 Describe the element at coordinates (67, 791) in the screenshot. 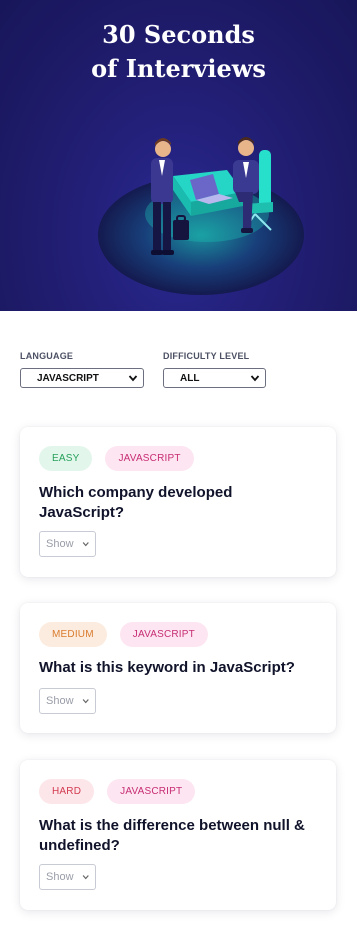

I see `difficulty-badge: HARD` at that location.